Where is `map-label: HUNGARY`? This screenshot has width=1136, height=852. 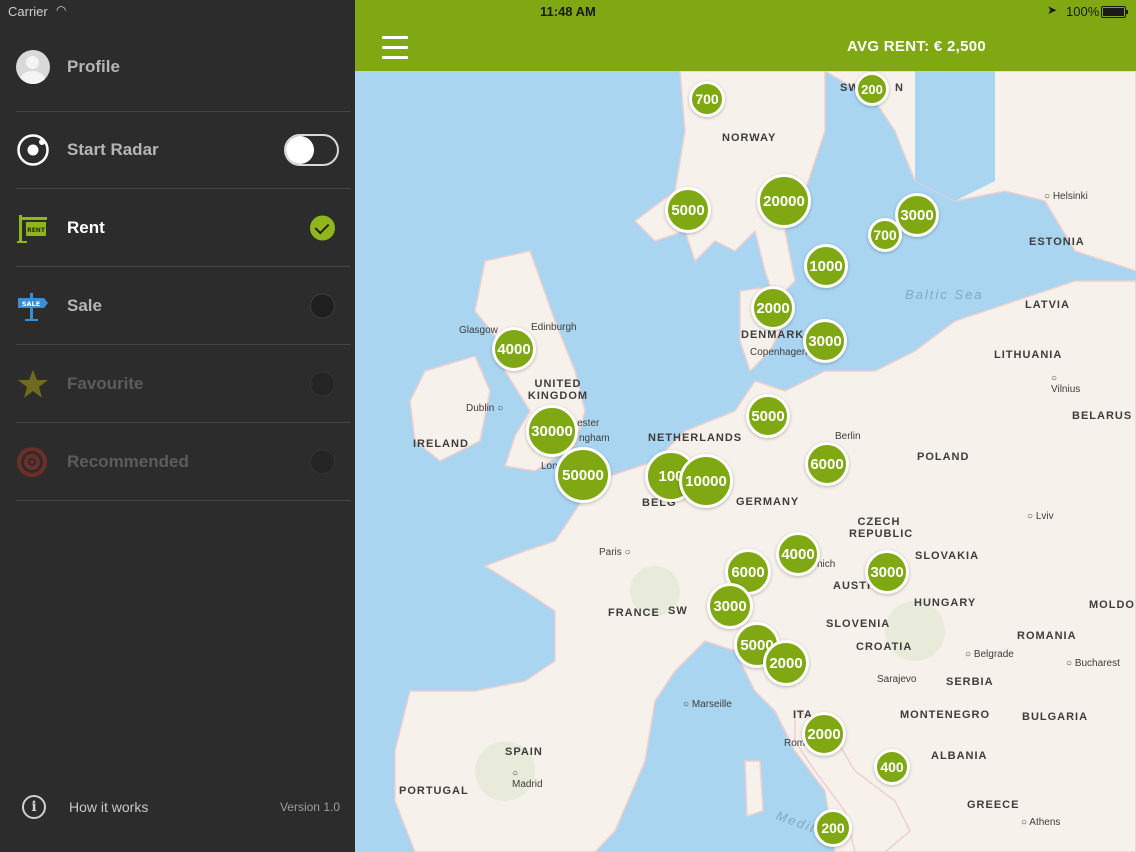 map-label: HUNGARY is located at coordinates (945, 603).